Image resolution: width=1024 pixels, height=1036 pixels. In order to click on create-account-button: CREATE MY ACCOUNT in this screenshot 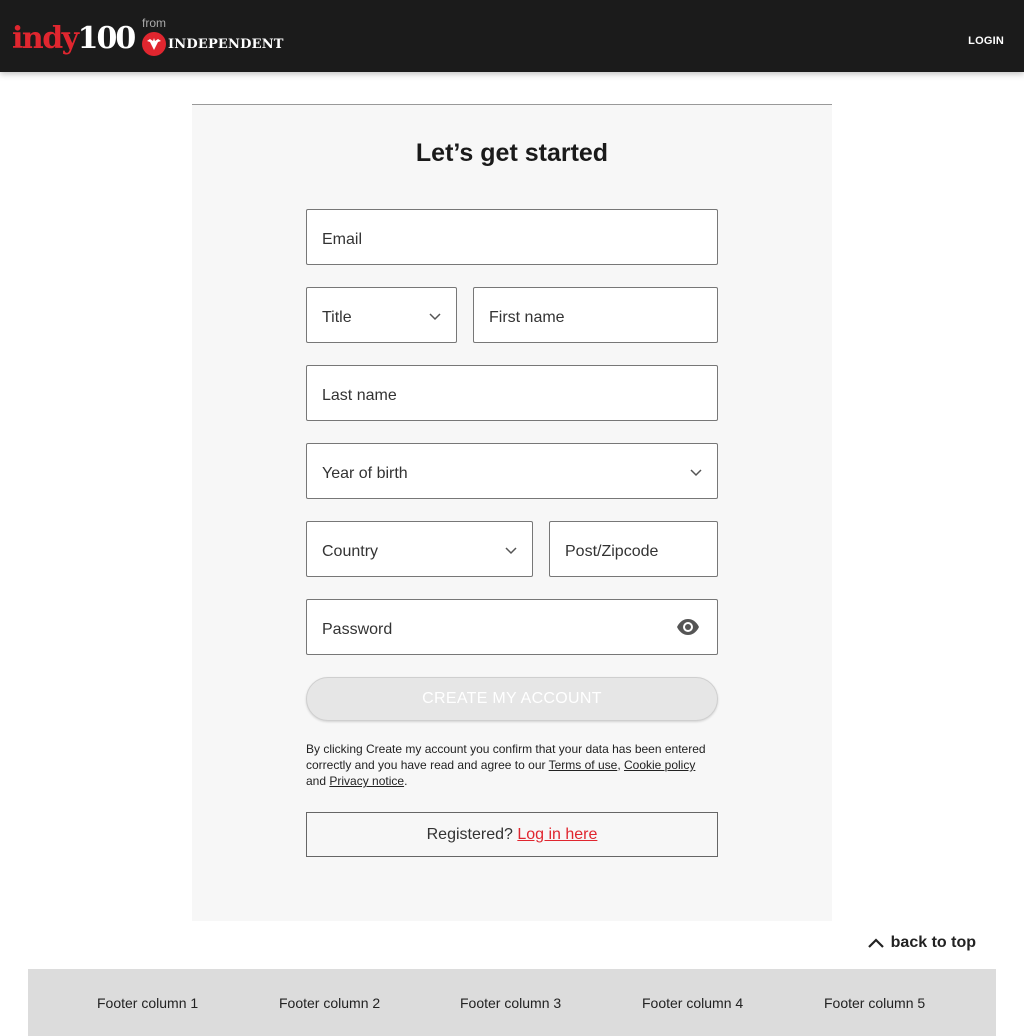, I will do `click(512, 699)`.